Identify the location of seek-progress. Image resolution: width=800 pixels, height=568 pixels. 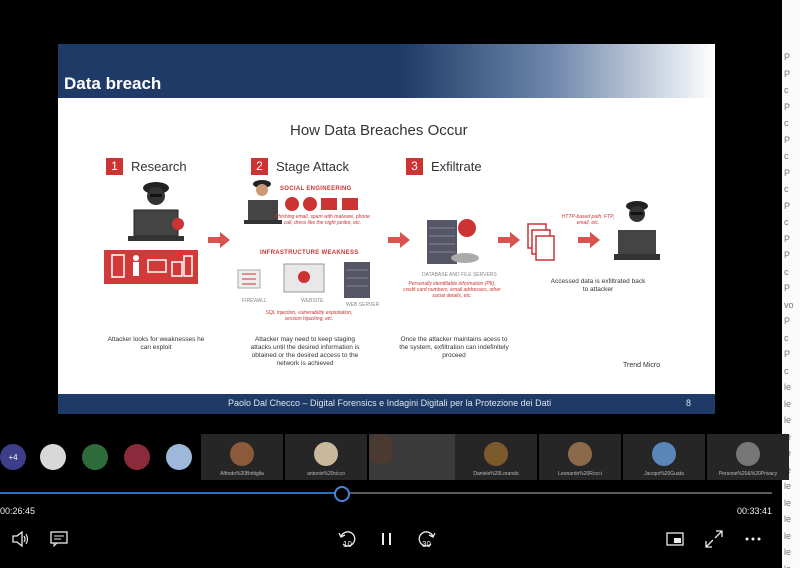
(171, 493).